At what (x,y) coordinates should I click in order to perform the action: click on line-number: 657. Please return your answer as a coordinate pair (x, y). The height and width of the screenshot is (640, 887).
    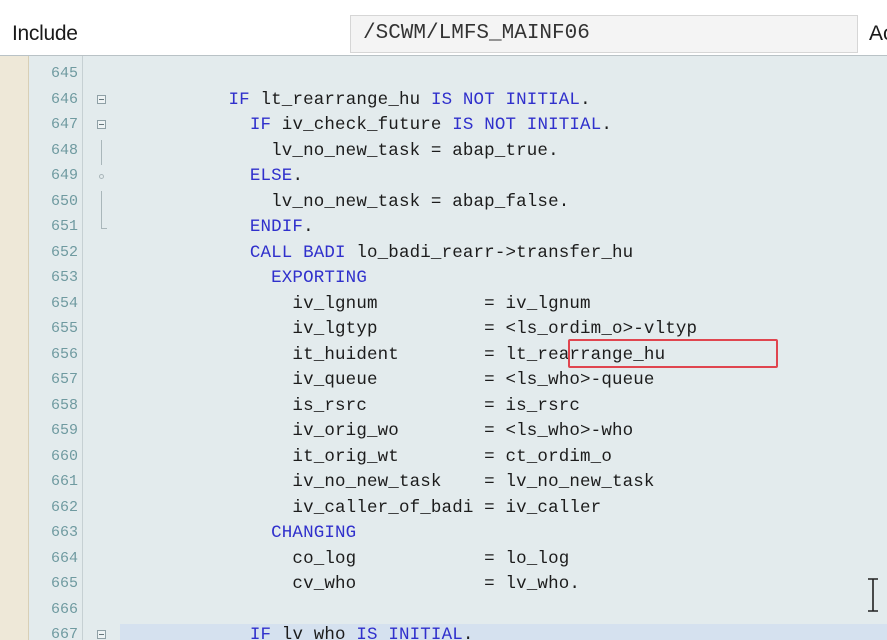
    Looking at the image, I should click on (64, 379).